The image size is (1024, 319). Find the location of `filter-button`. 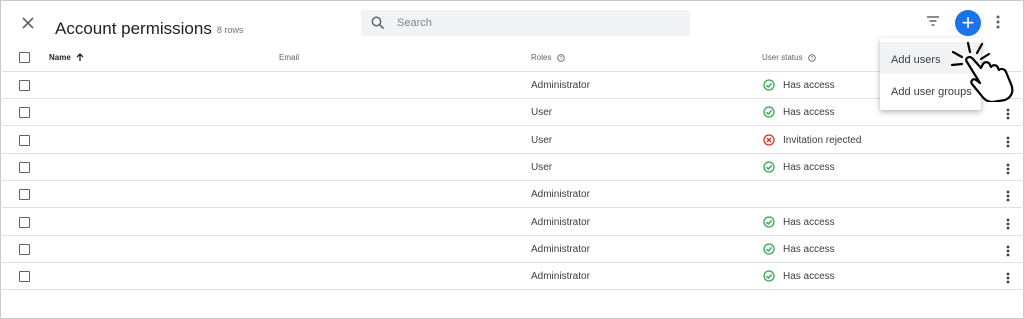

filter-button is located at coordinates (933, 23).